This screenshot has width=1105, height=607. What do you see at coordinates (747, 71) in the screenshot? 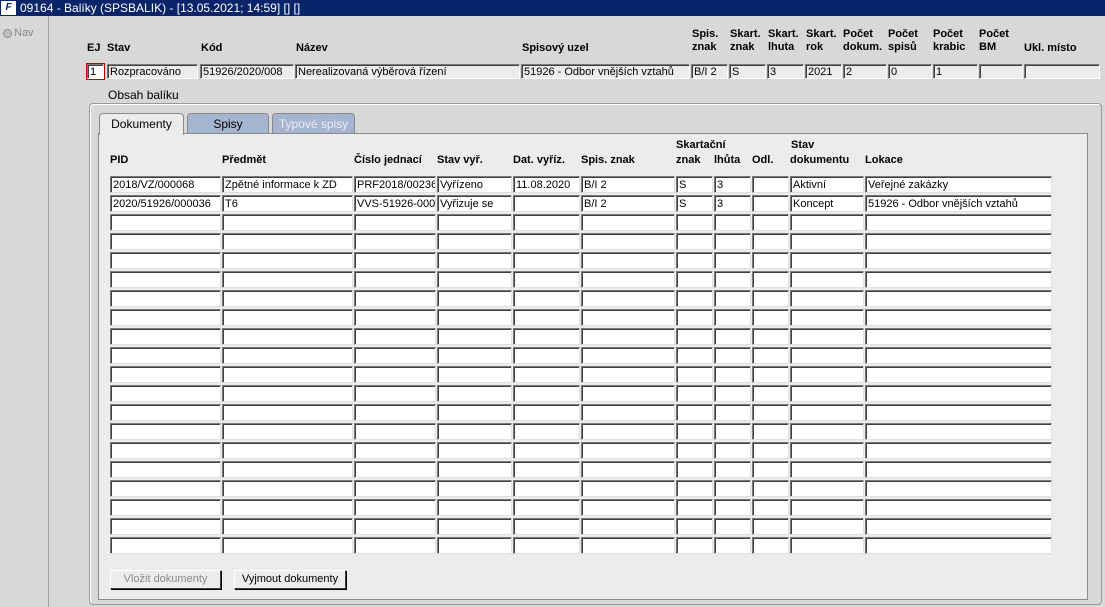
I see `skart-znak-field: S` at bounding box center [747, 71].